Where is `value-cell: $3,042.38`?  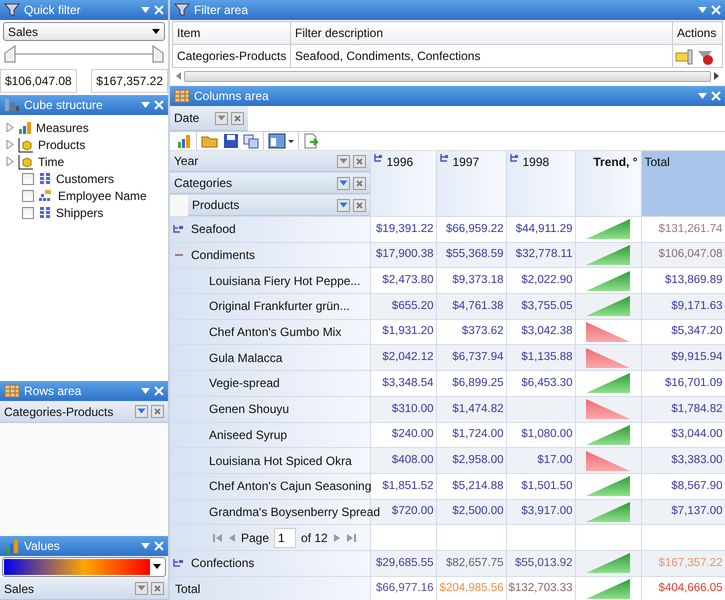
value-cell: $3,042.38 is located at coordinates (540, 332).